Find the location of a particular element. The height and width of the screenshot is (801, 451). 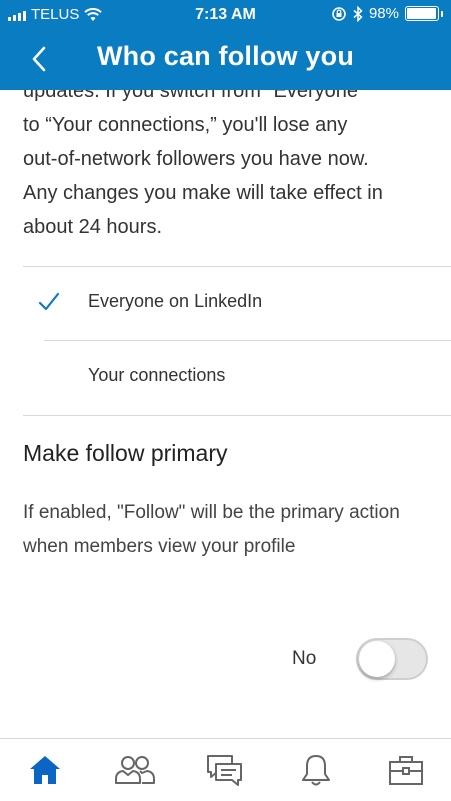

divider is located at coordinates (237, 415).